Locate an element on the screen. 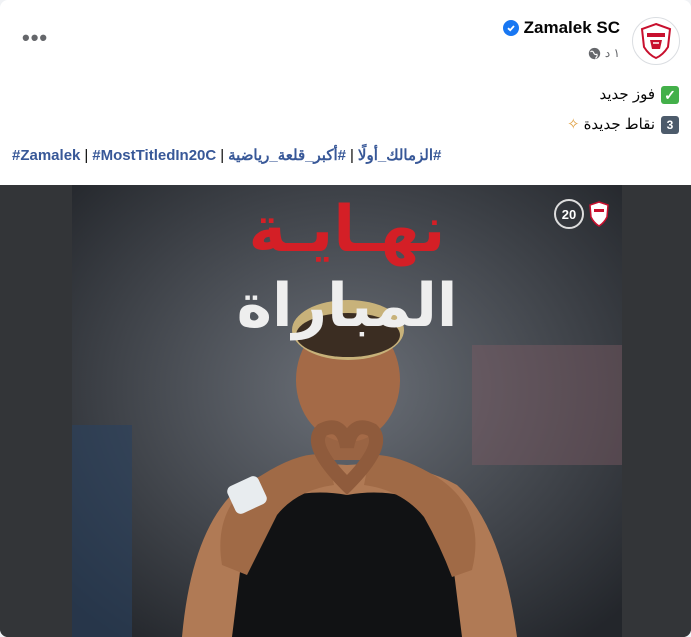 The image size is (691, 637). headline-white: المباراة is located at coordinates (347, 306).